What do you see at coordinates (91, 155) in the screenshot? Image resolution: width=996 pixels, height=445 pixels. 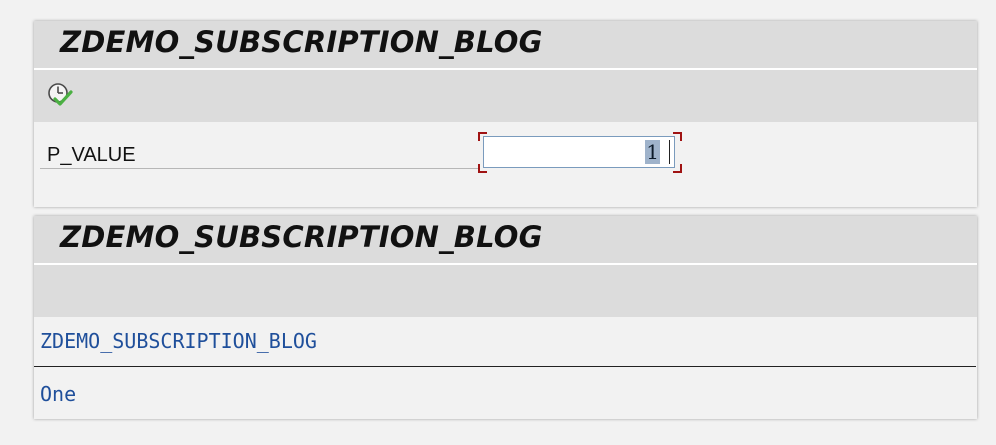 I see `parameter-label: P_VALUE` at bounding box center [91, 155].